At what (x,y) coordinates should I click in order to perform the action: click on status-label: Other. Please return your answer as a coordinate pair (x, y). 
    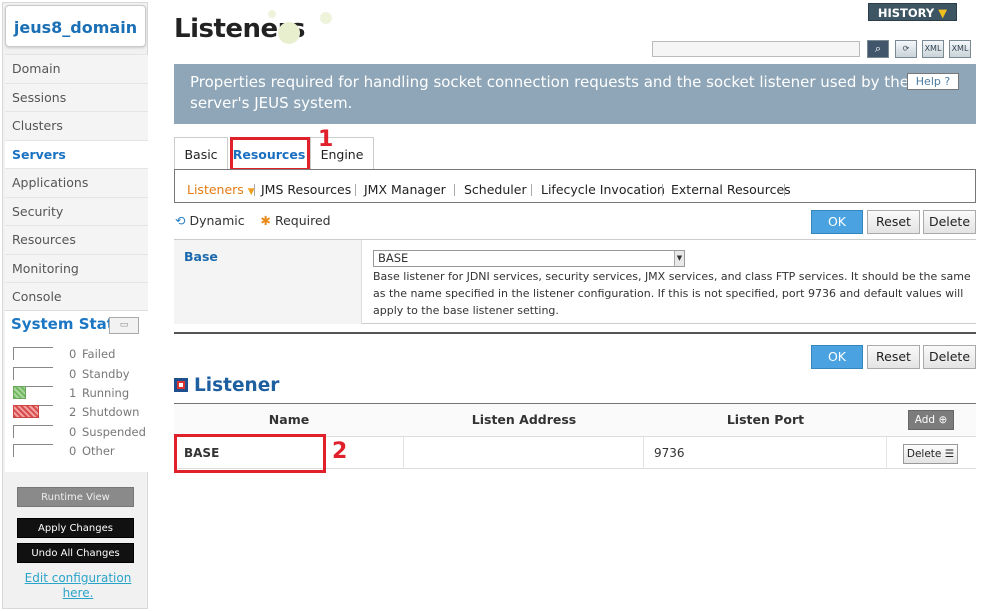
    Looking at the image, I should click on (98, 451).